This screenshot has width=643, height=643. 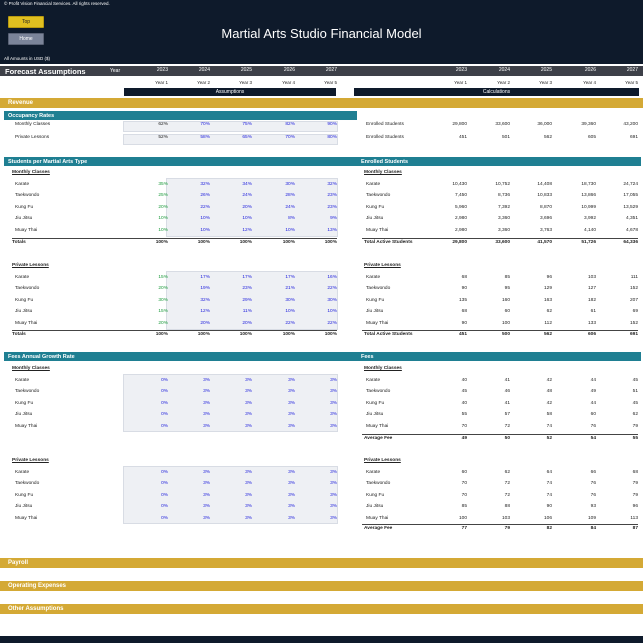 What do you see at coordinates (237, 207) in the screenshot?
I see `students-input: 20%` at bounding box center [237, 207].